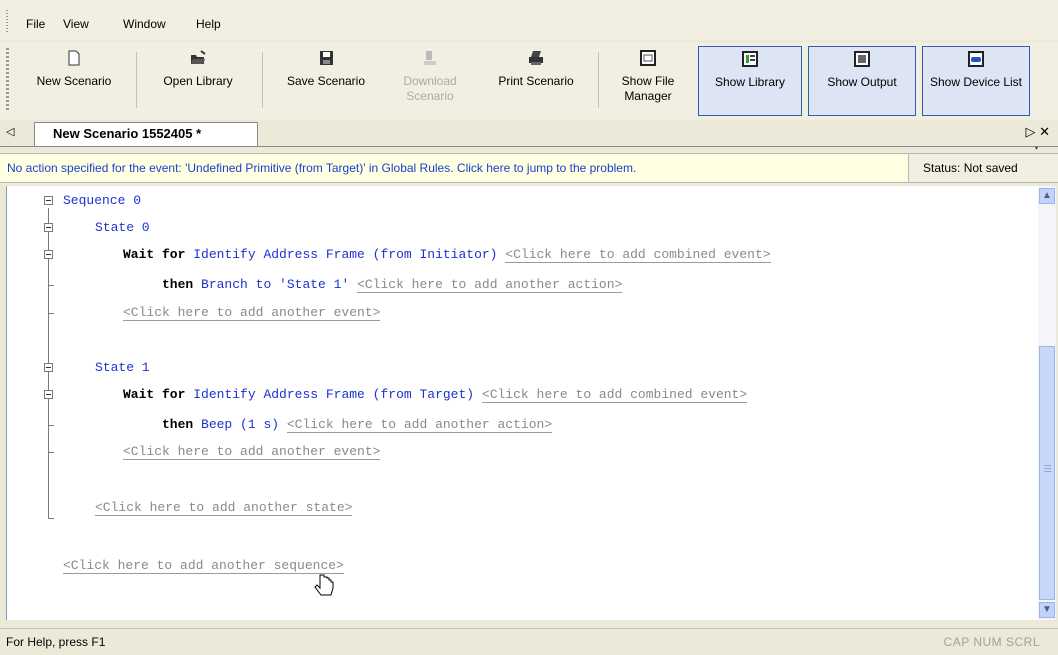 This screenshot has width=1058, height=655. What do you see at coordinates (326, 58) in the screenshot?
I see `floppy-disk-icon` at bounding box center [326, 58].